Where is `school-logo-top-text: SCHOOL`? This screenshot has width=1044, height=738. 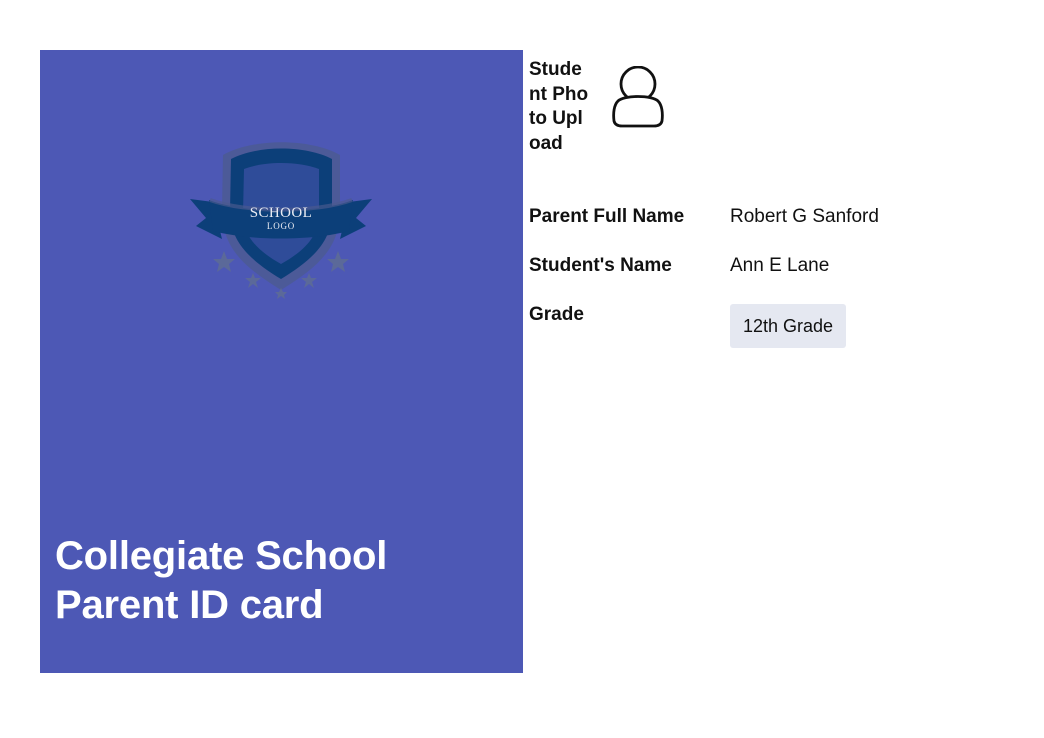 school-logo-top-text: SCHOOL is located at coordinates (281, 213).